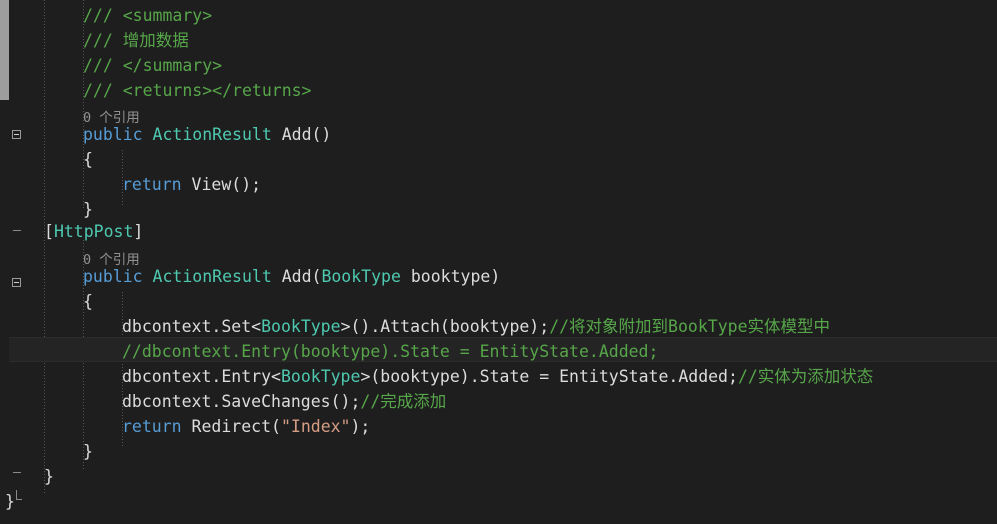 This screenshot has height=524, width=997. I want to click on code-line: [HttpPost], so click(498, 231).